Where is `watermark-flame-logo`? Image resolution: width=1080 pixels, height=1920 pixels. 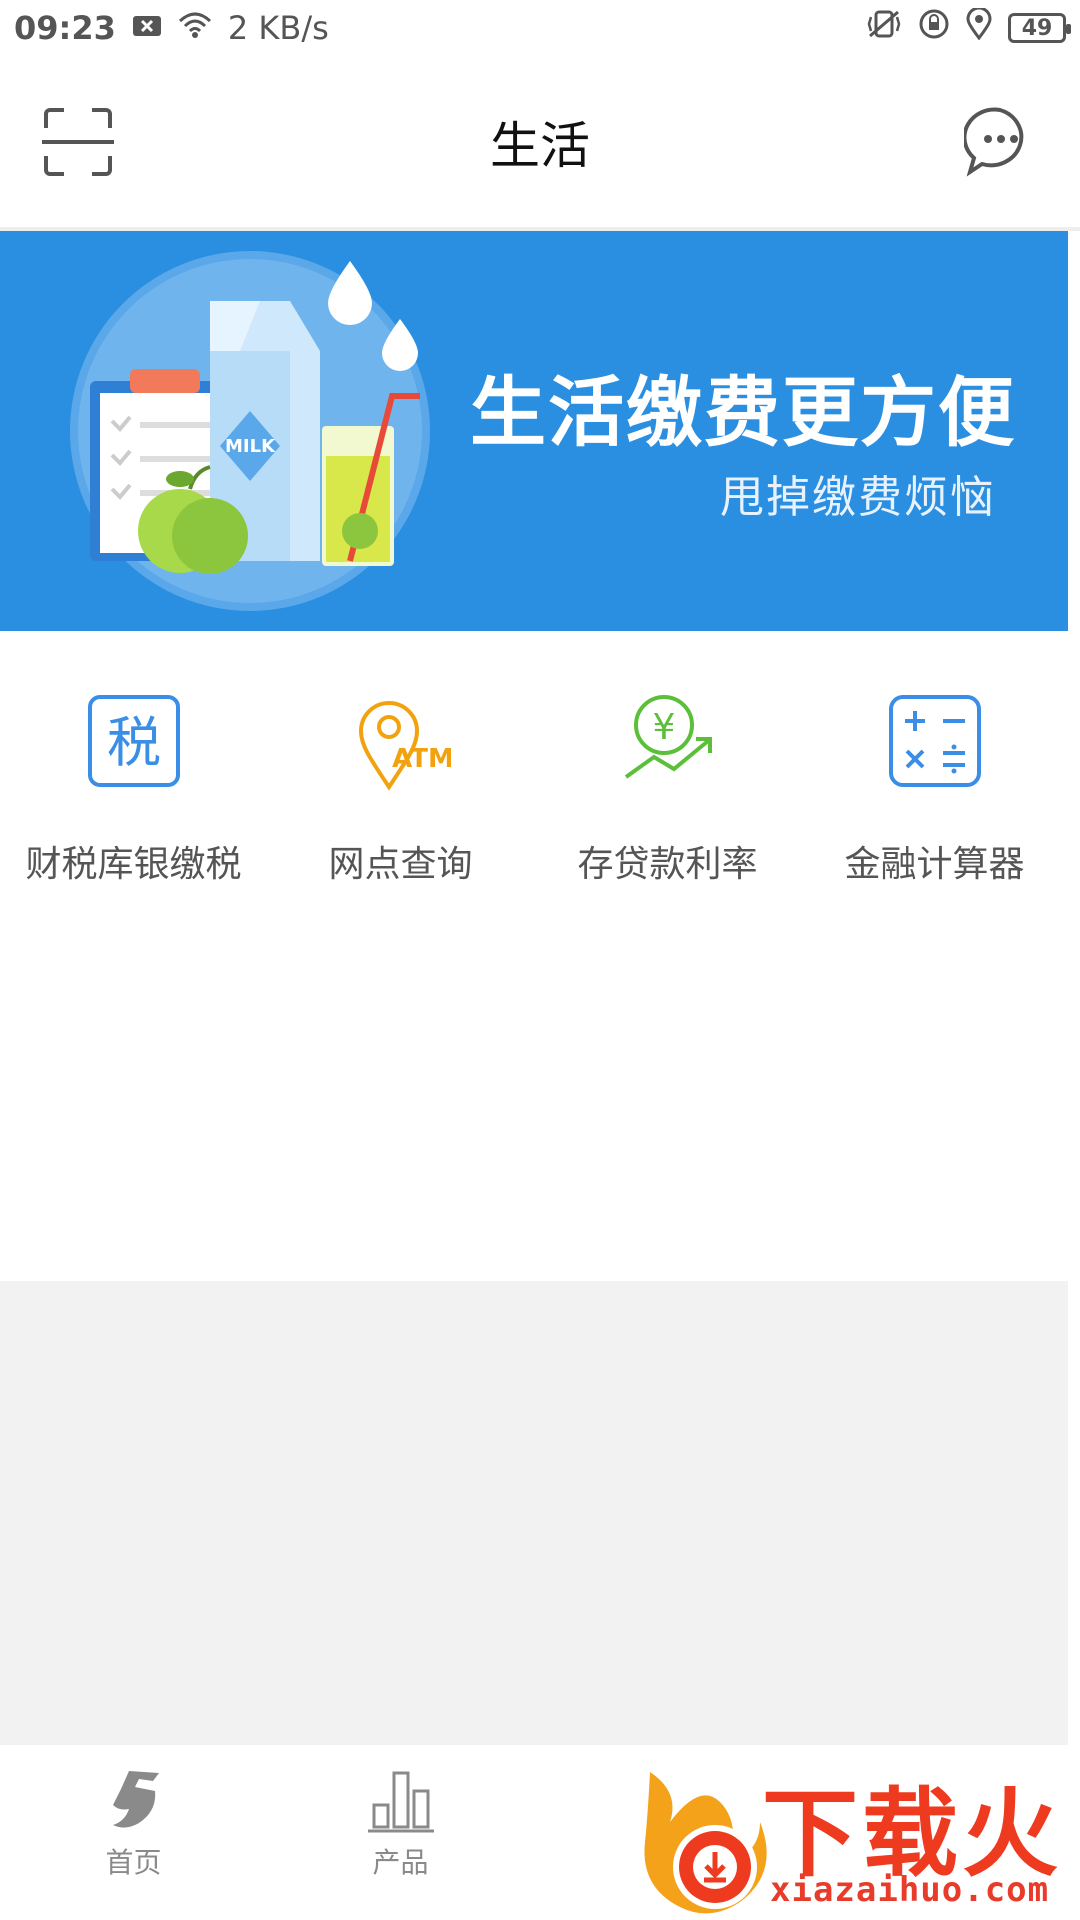 watermark-flame-logo is located at coordinates (705, 1843).